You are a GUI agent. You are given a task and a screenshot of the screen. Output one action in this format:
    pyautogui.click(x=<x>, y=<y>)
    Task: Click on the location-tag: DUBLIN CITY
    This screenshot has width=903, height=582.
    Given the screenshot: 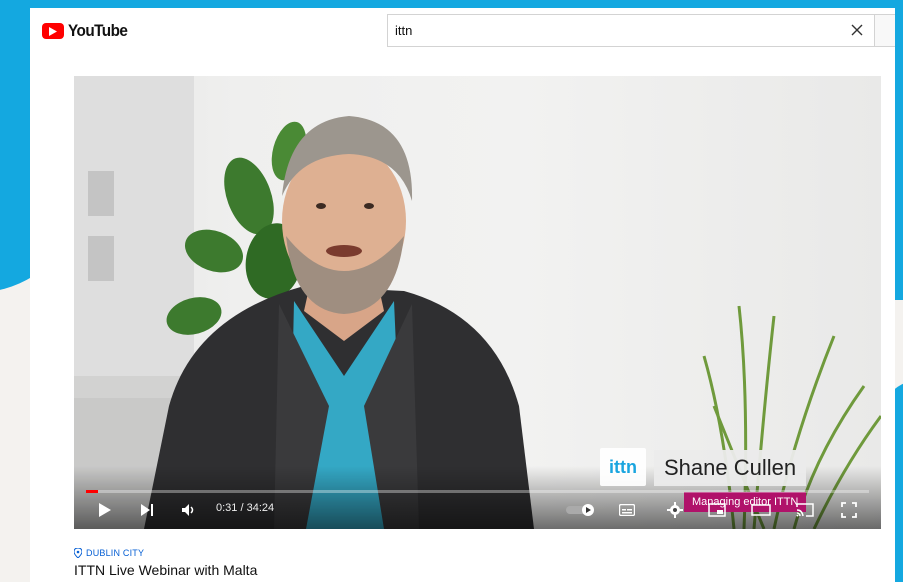 What is the action you would take?
    pyautogui.click(x=109, y=553)
    